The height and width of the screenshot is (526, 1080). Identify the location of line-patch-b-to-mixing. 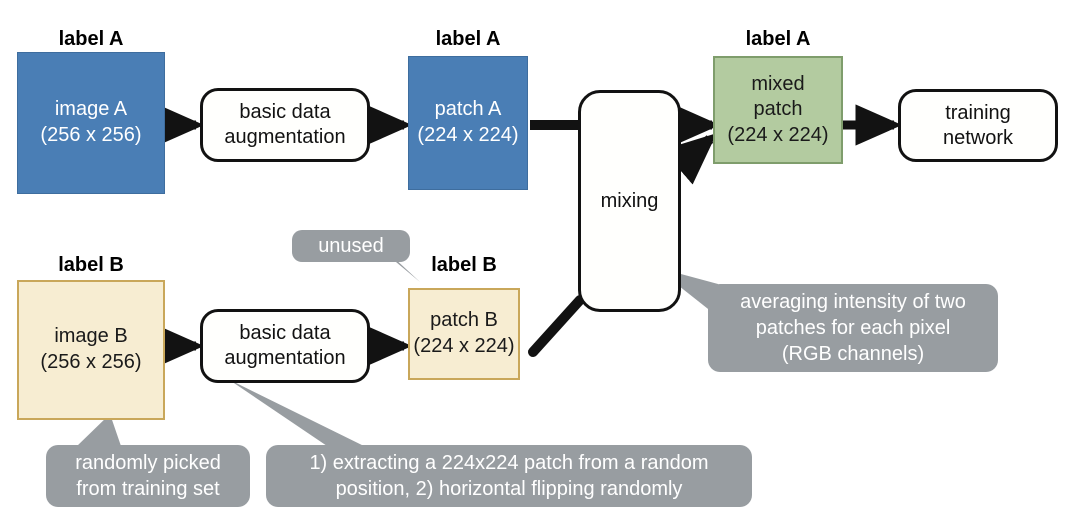
(556, 326).